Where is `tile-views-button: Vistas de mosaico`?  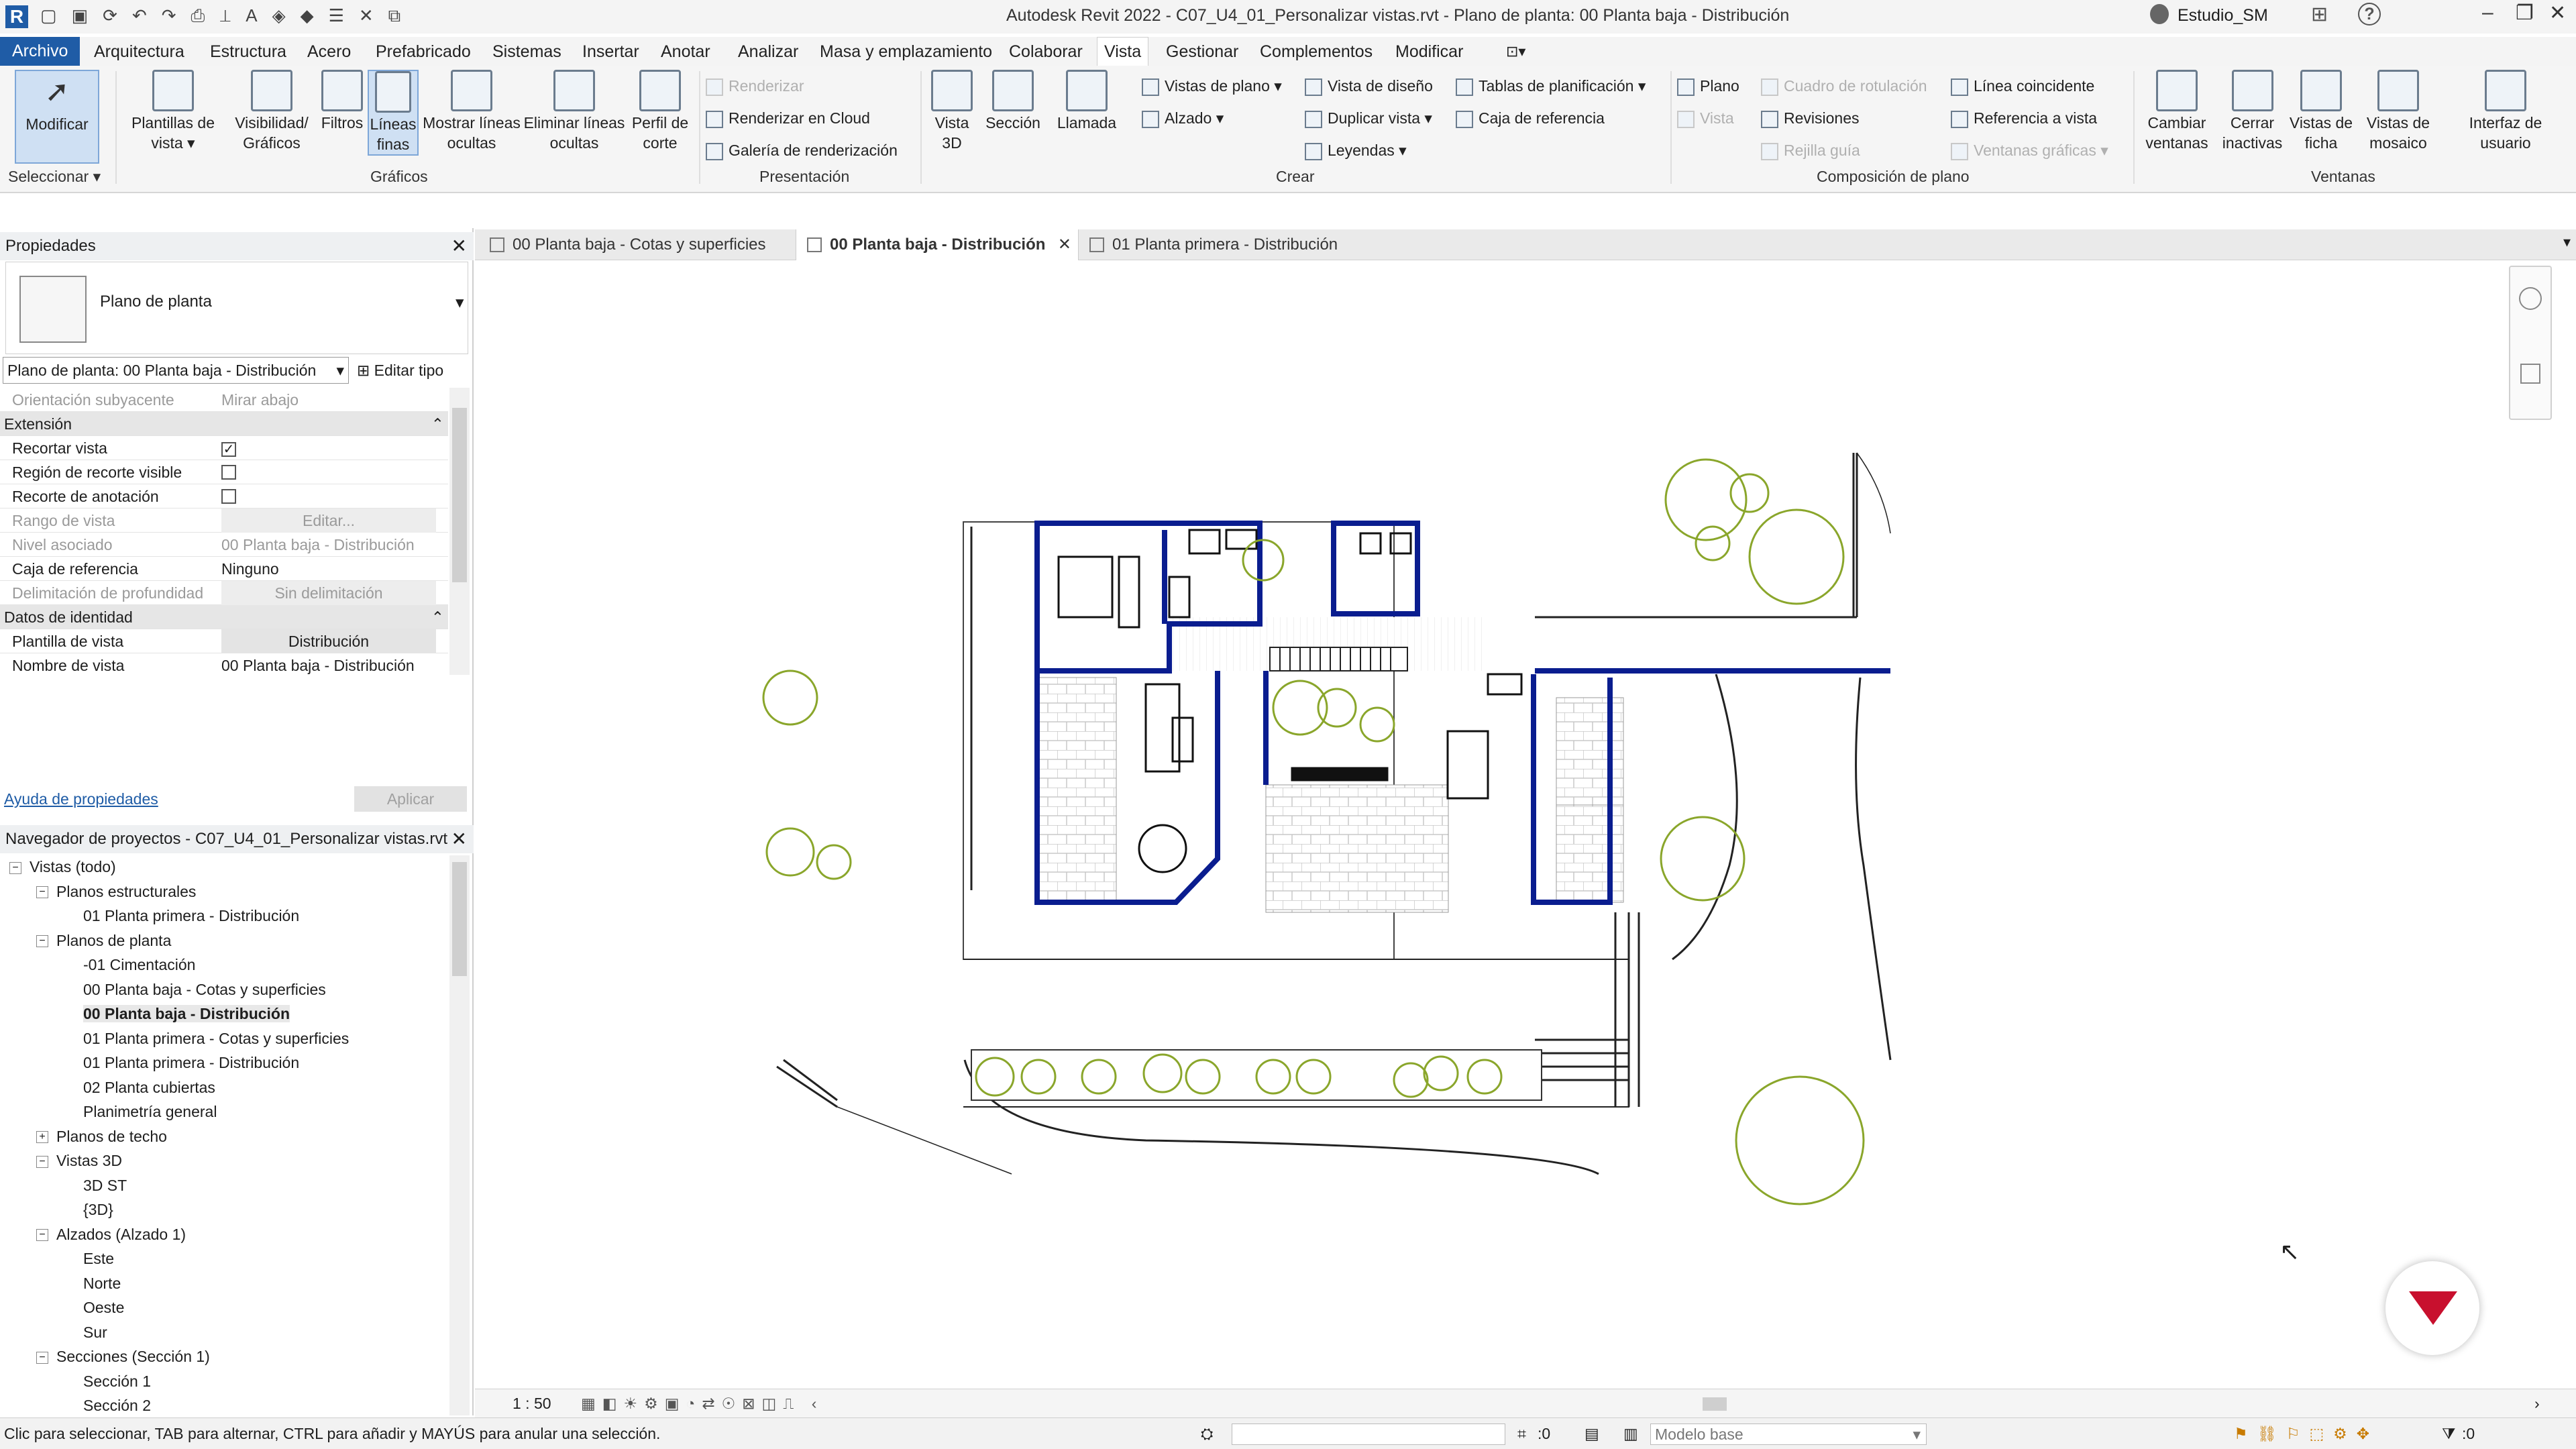
tile-views-button: Vistas de mosaico is located at coordinates (2398, 111).